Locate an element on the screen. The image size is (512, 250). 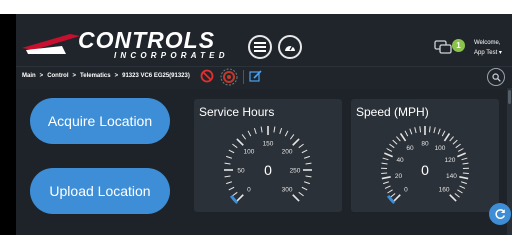
messages-icon is located at coordinates (444, 48).